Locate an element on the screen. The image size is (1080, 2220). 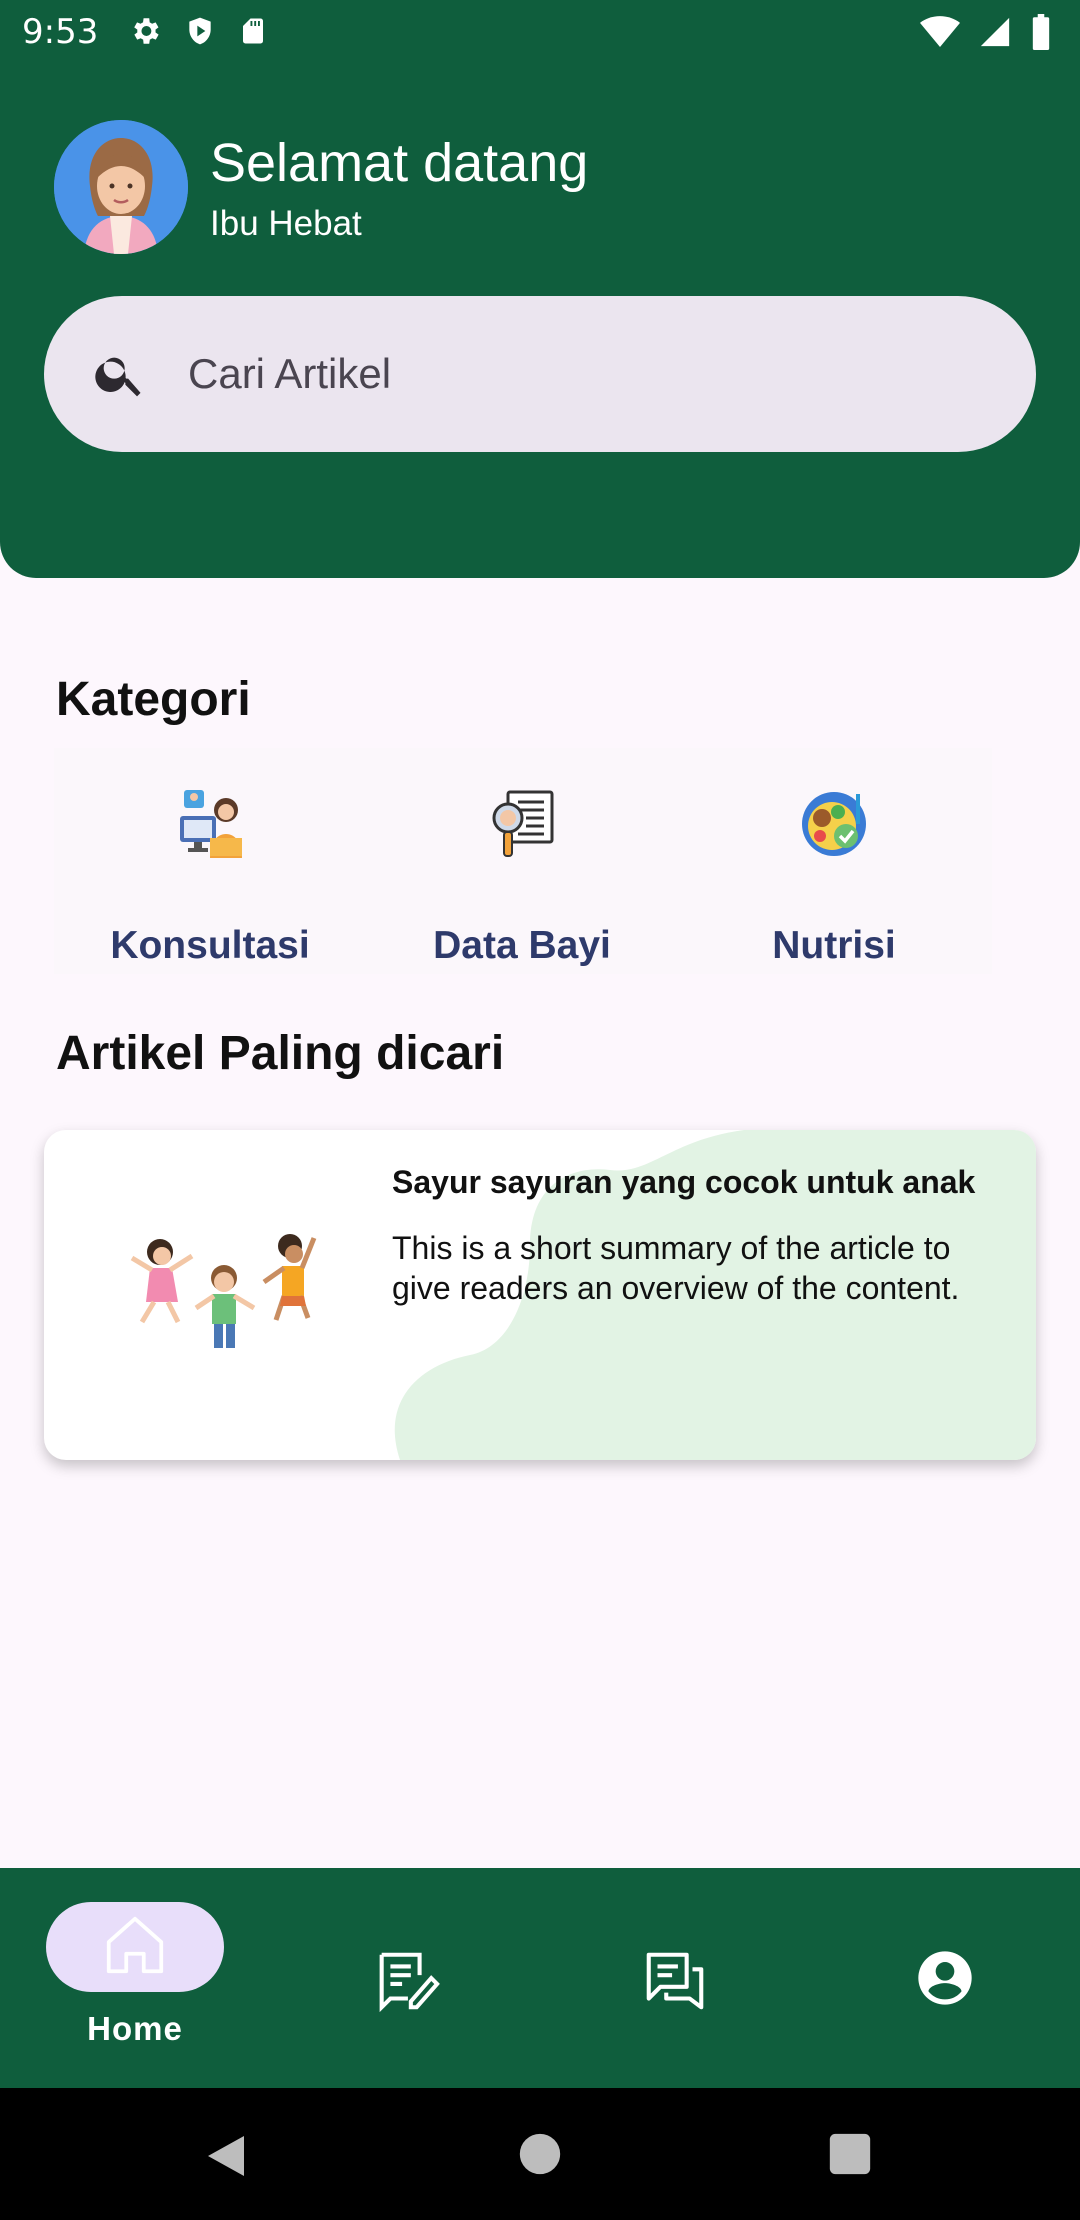
system-navigation-bar is located at coordinates (540, 2154).